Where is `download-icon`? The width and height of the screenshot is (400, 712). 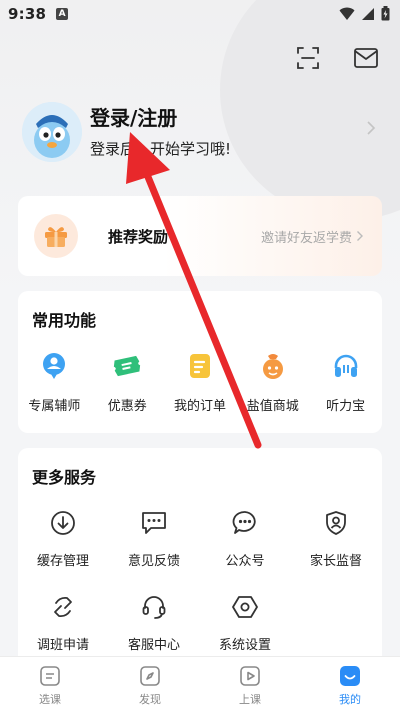
download-icon is located at coordinates (63, 523).